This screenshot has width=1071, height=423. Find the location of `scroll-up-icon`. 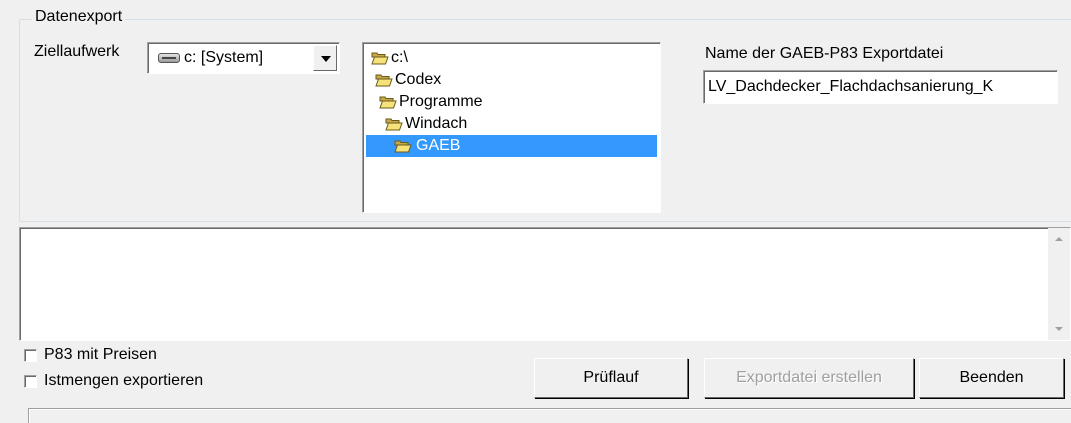

scroll-up-icon is located at coordinates (1059, 239).